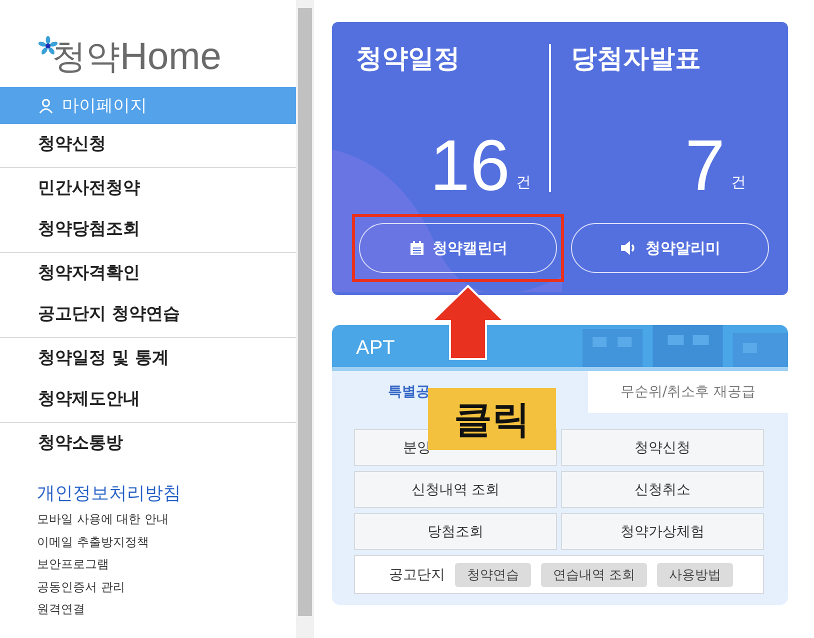 The image size is (814, 638). What do you see at coordinates (470, 166) in the screenshot?
I see `stat-count: 16` at bounding box center [470, 166].